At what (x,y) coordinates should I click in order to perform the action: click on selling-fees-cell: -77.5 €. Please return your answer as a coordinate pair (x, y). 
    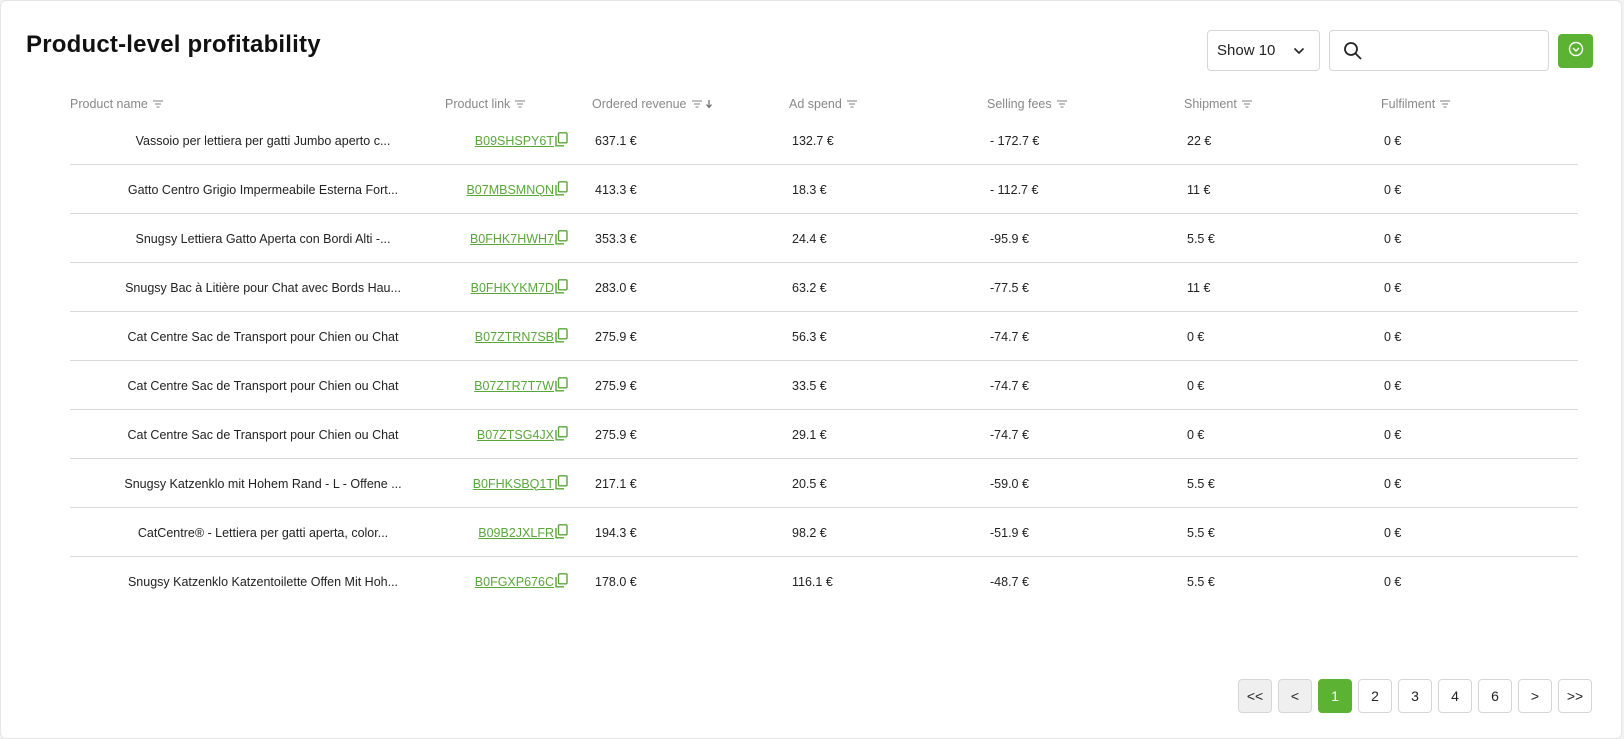
    Looking at the image, I should click on (1009, 287).